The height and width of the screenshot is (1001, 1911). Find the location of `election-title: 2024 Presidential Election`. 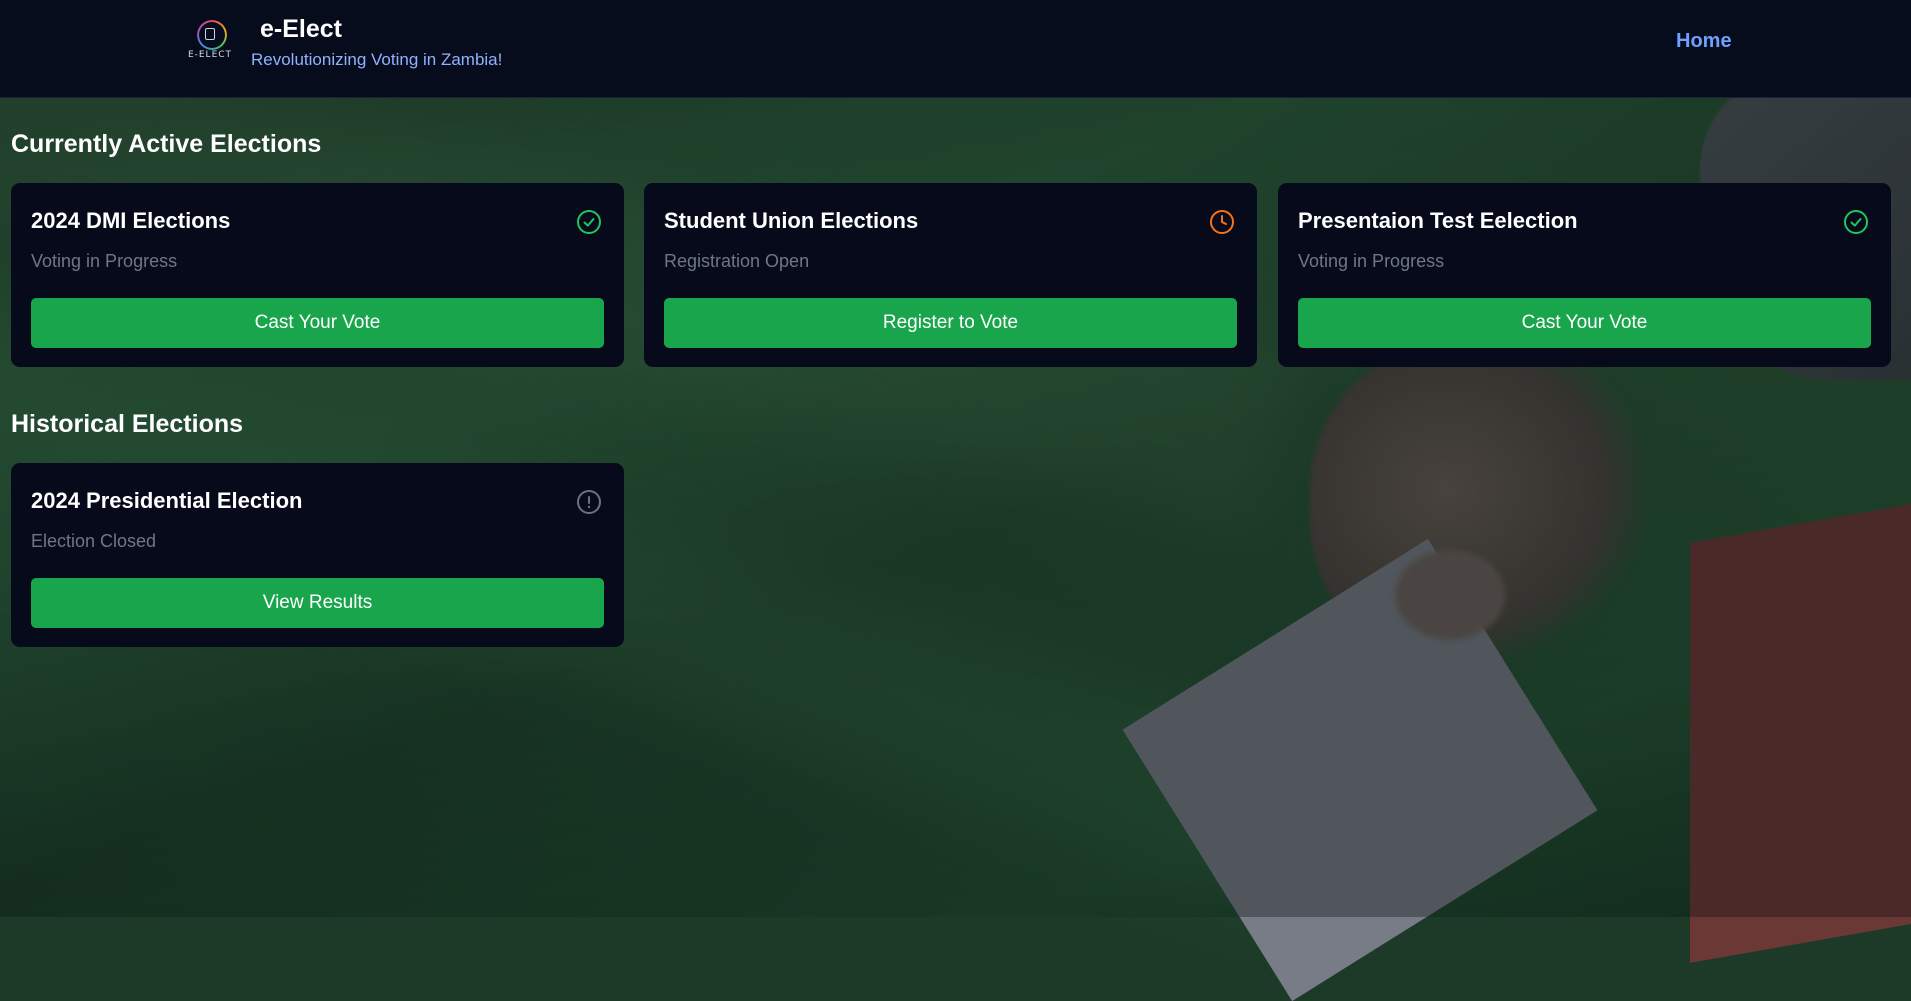

election-title: 2024 Presidential Election is located at coordinates (167, 500).